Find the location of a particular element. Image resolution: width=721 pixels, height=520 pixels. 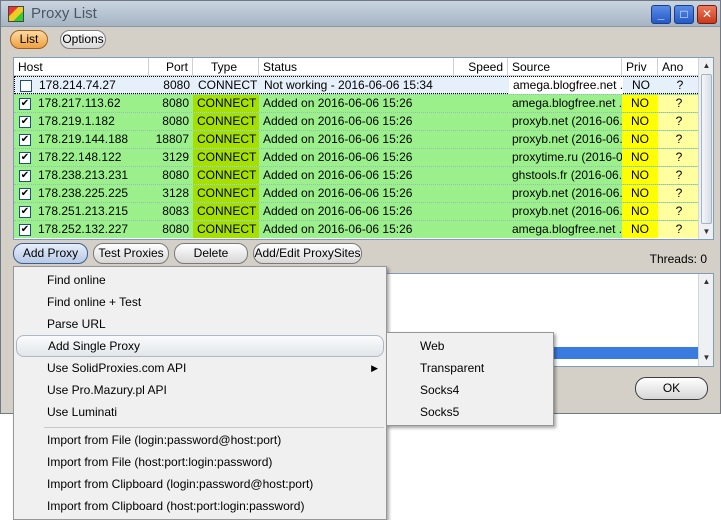

menu-item-parse-url: Parse URL is located at coordinates (200, 324).